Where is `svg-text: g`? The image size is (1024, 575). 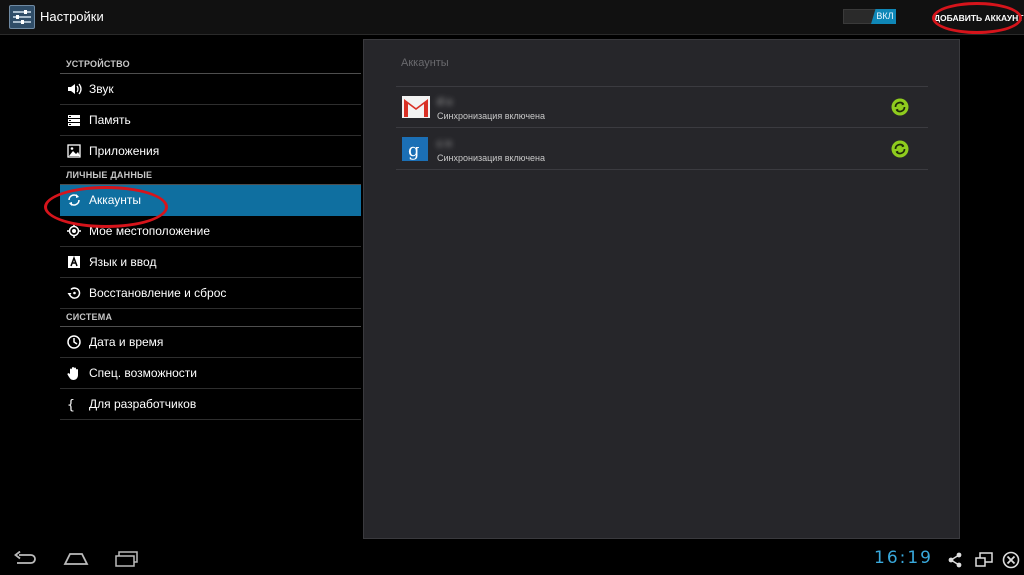 svg-text: g is located at coordinates (414, 150).